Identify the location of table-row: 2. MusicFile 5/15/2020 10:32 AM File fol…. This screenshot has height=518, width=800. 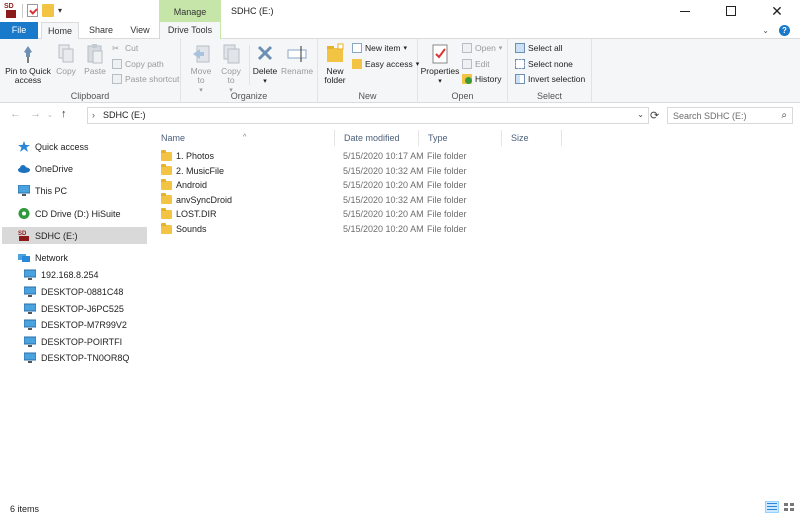
(321, 171).